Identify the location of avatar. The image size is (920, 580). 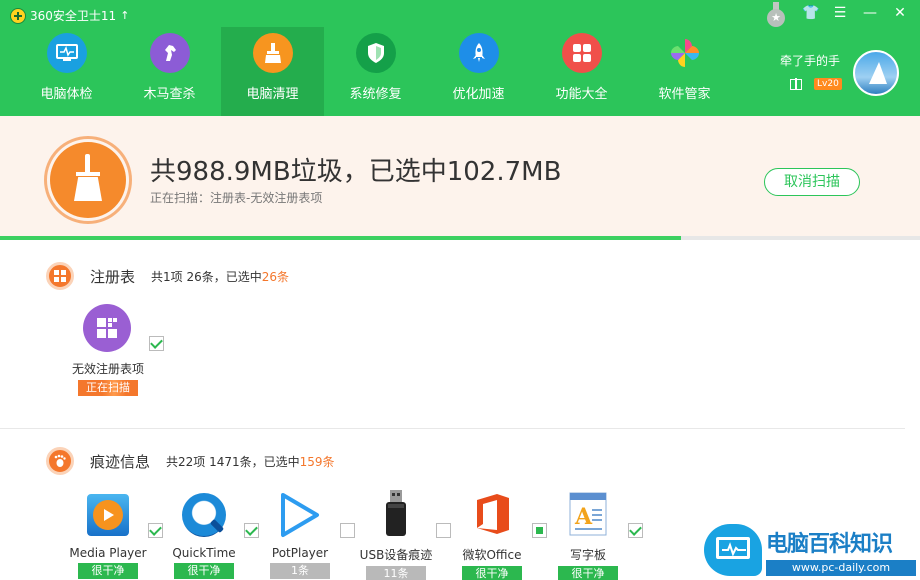
(876, 73).